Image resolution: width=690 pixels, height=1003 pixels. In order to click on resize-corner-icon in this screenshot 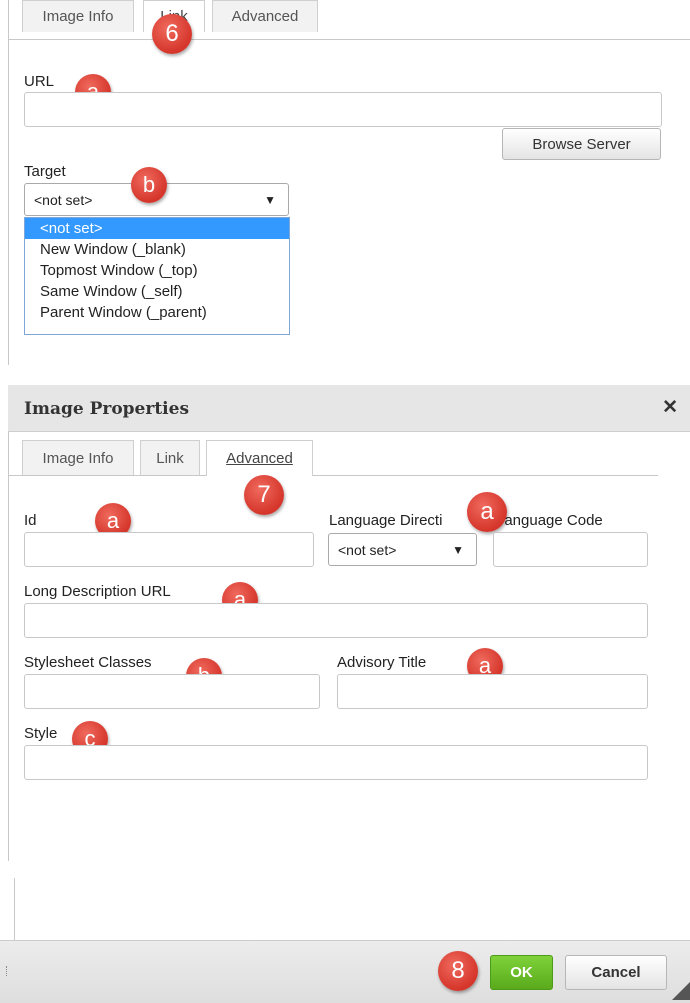, I will do `click(681, 991)`.